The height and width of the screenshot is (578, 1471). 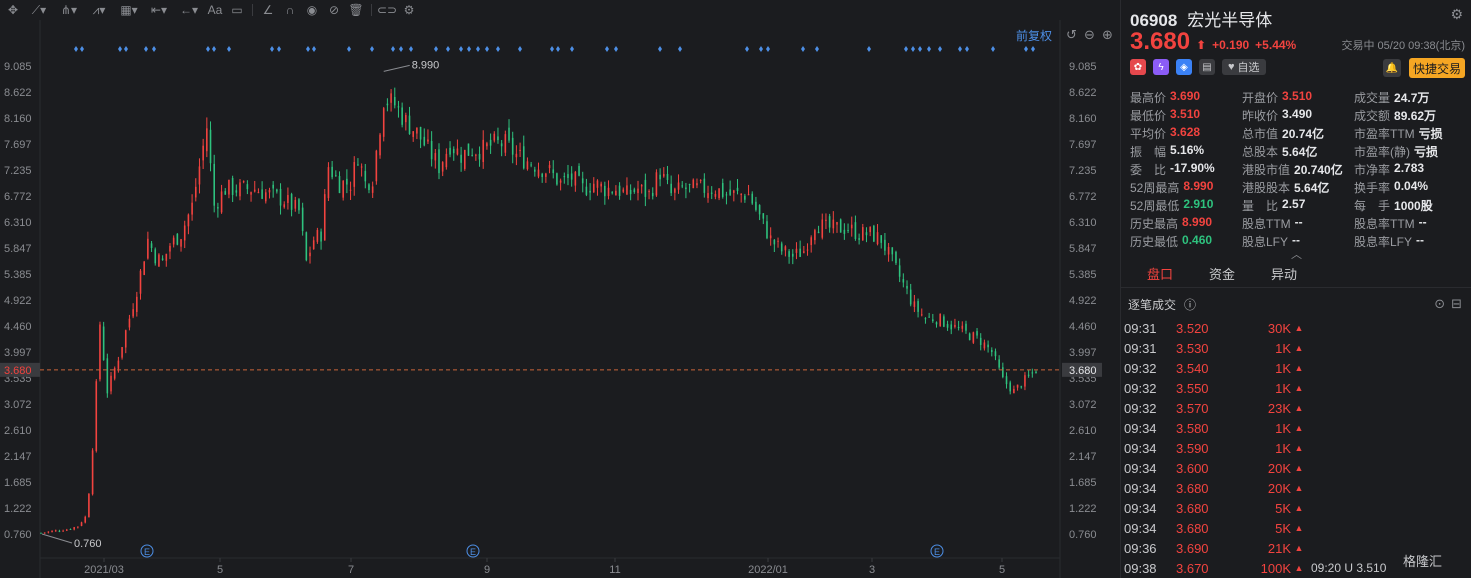 I want to click on stat-label: 52周最低, so click(x=1155, y=205).